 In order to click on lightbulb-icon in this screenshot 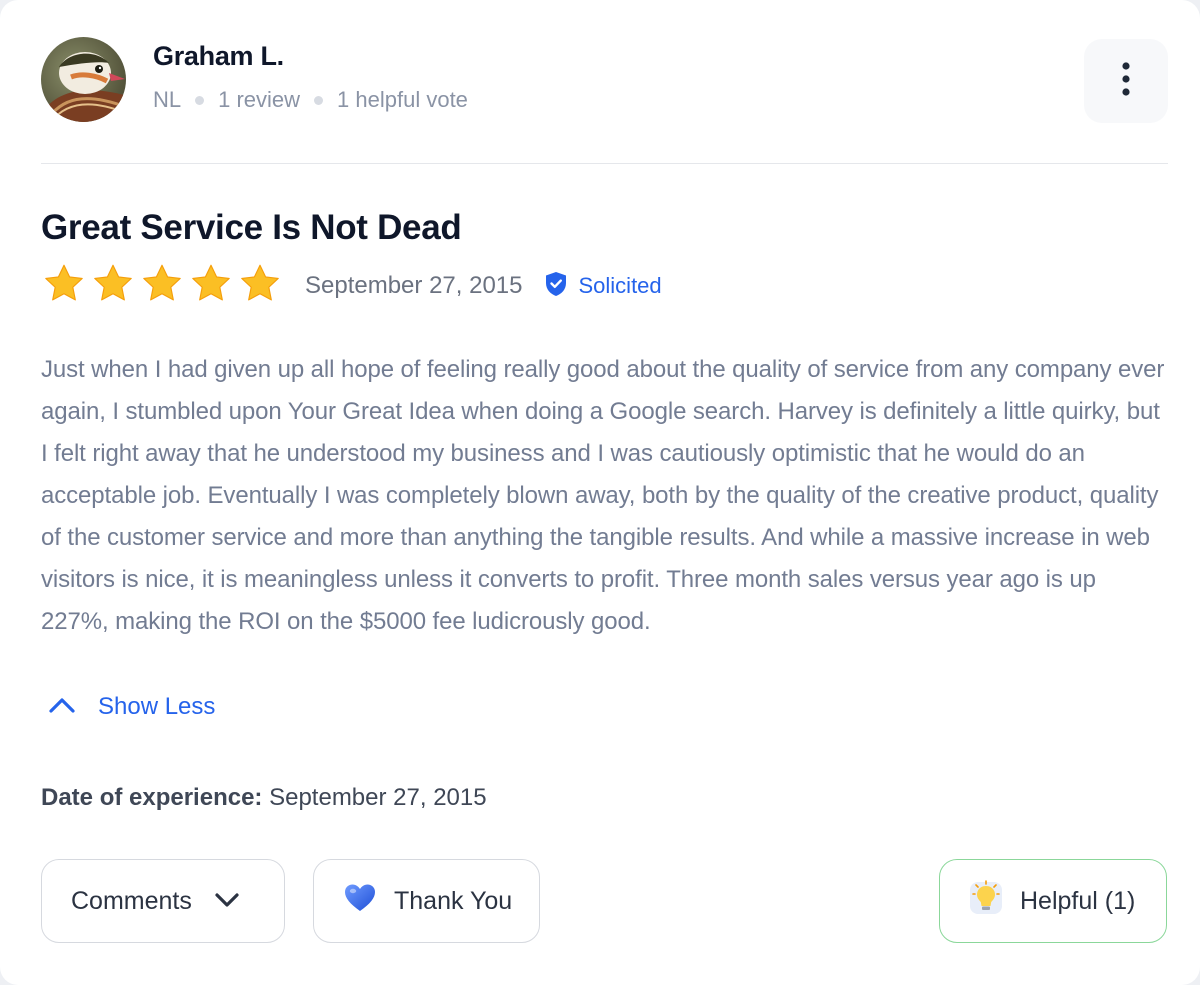, I will do `click(986, 901)`.